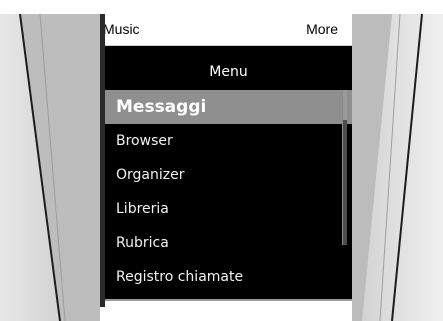  What do you see at coordinates (322, 29) in the screenshot?
I see `softkey-more: More` at bounding box center [322, 29].